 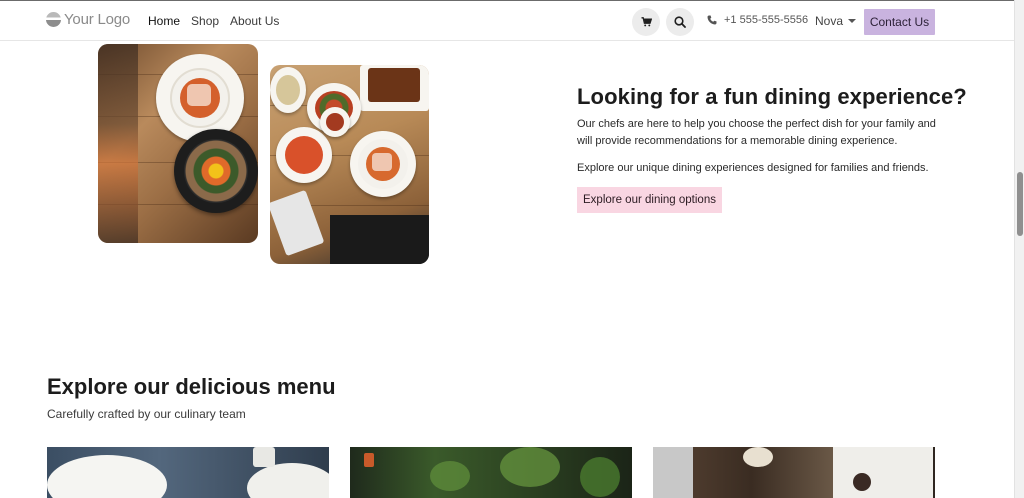 I want to click on page-scrollbar, so click(x=1019, y=249).